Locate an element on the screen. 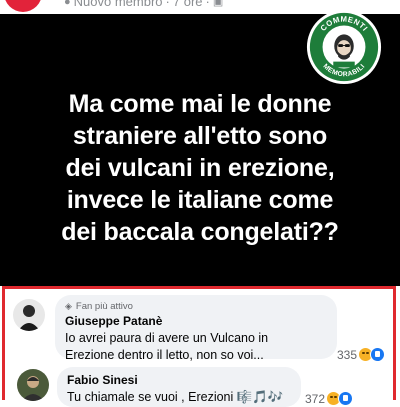  comment-author: Giuseppe Patanè is located at coordinates (196, 321).